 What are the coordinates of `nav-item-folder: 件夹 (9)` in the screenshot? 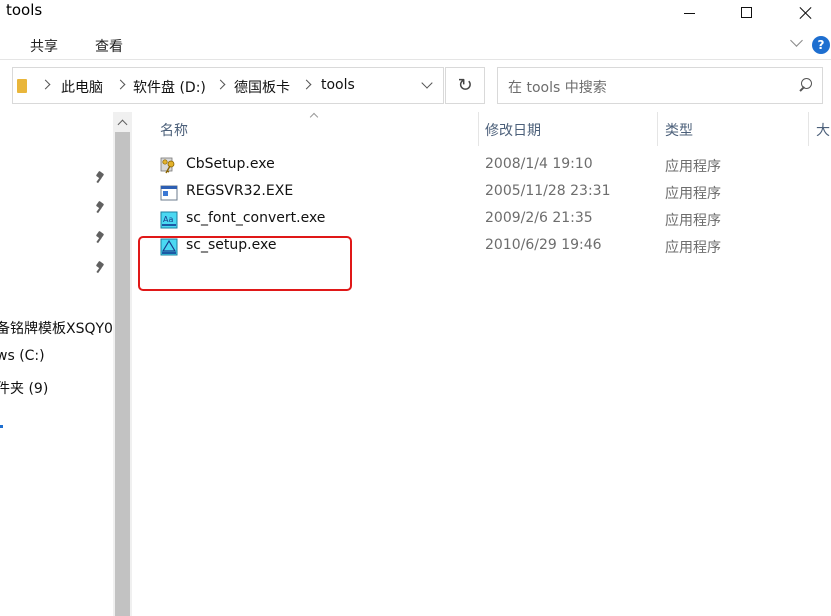 It's located at (24, 388).